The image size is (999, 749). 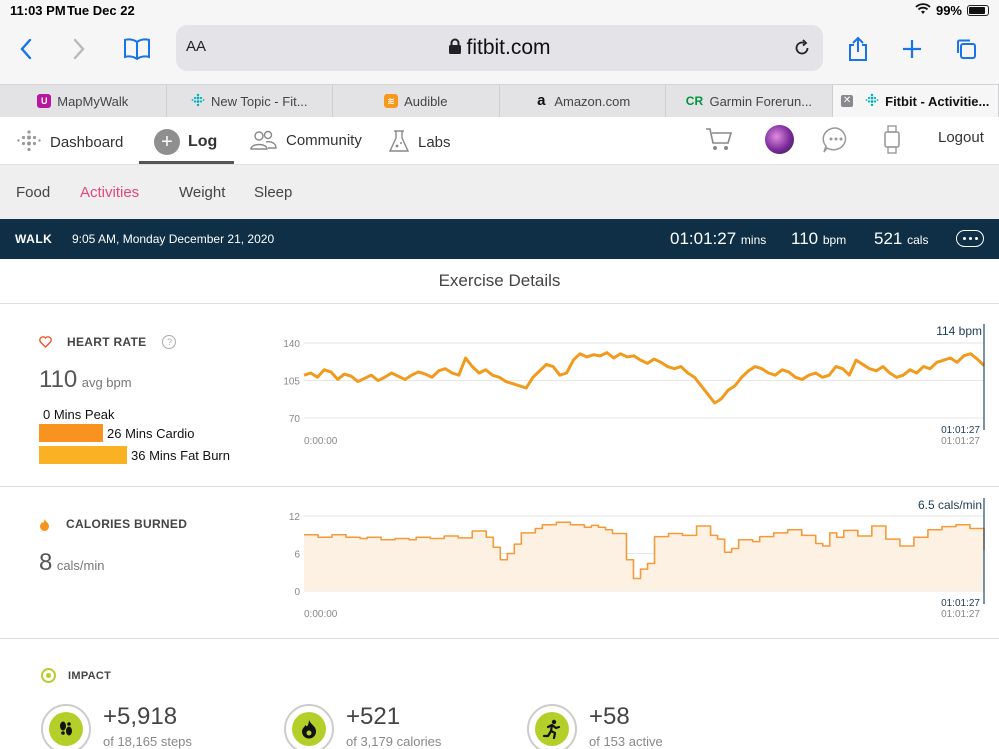 I want to click on subnav-activities: Activities, so click(x=109, y=192).